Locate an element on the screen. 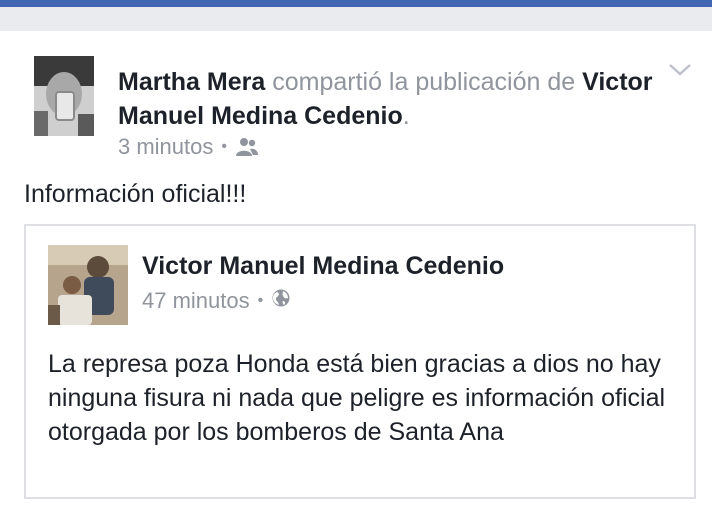 The width and height of the screenshot is (712, 526). author-name: Martha Mera is located at coordinates (191, 82).